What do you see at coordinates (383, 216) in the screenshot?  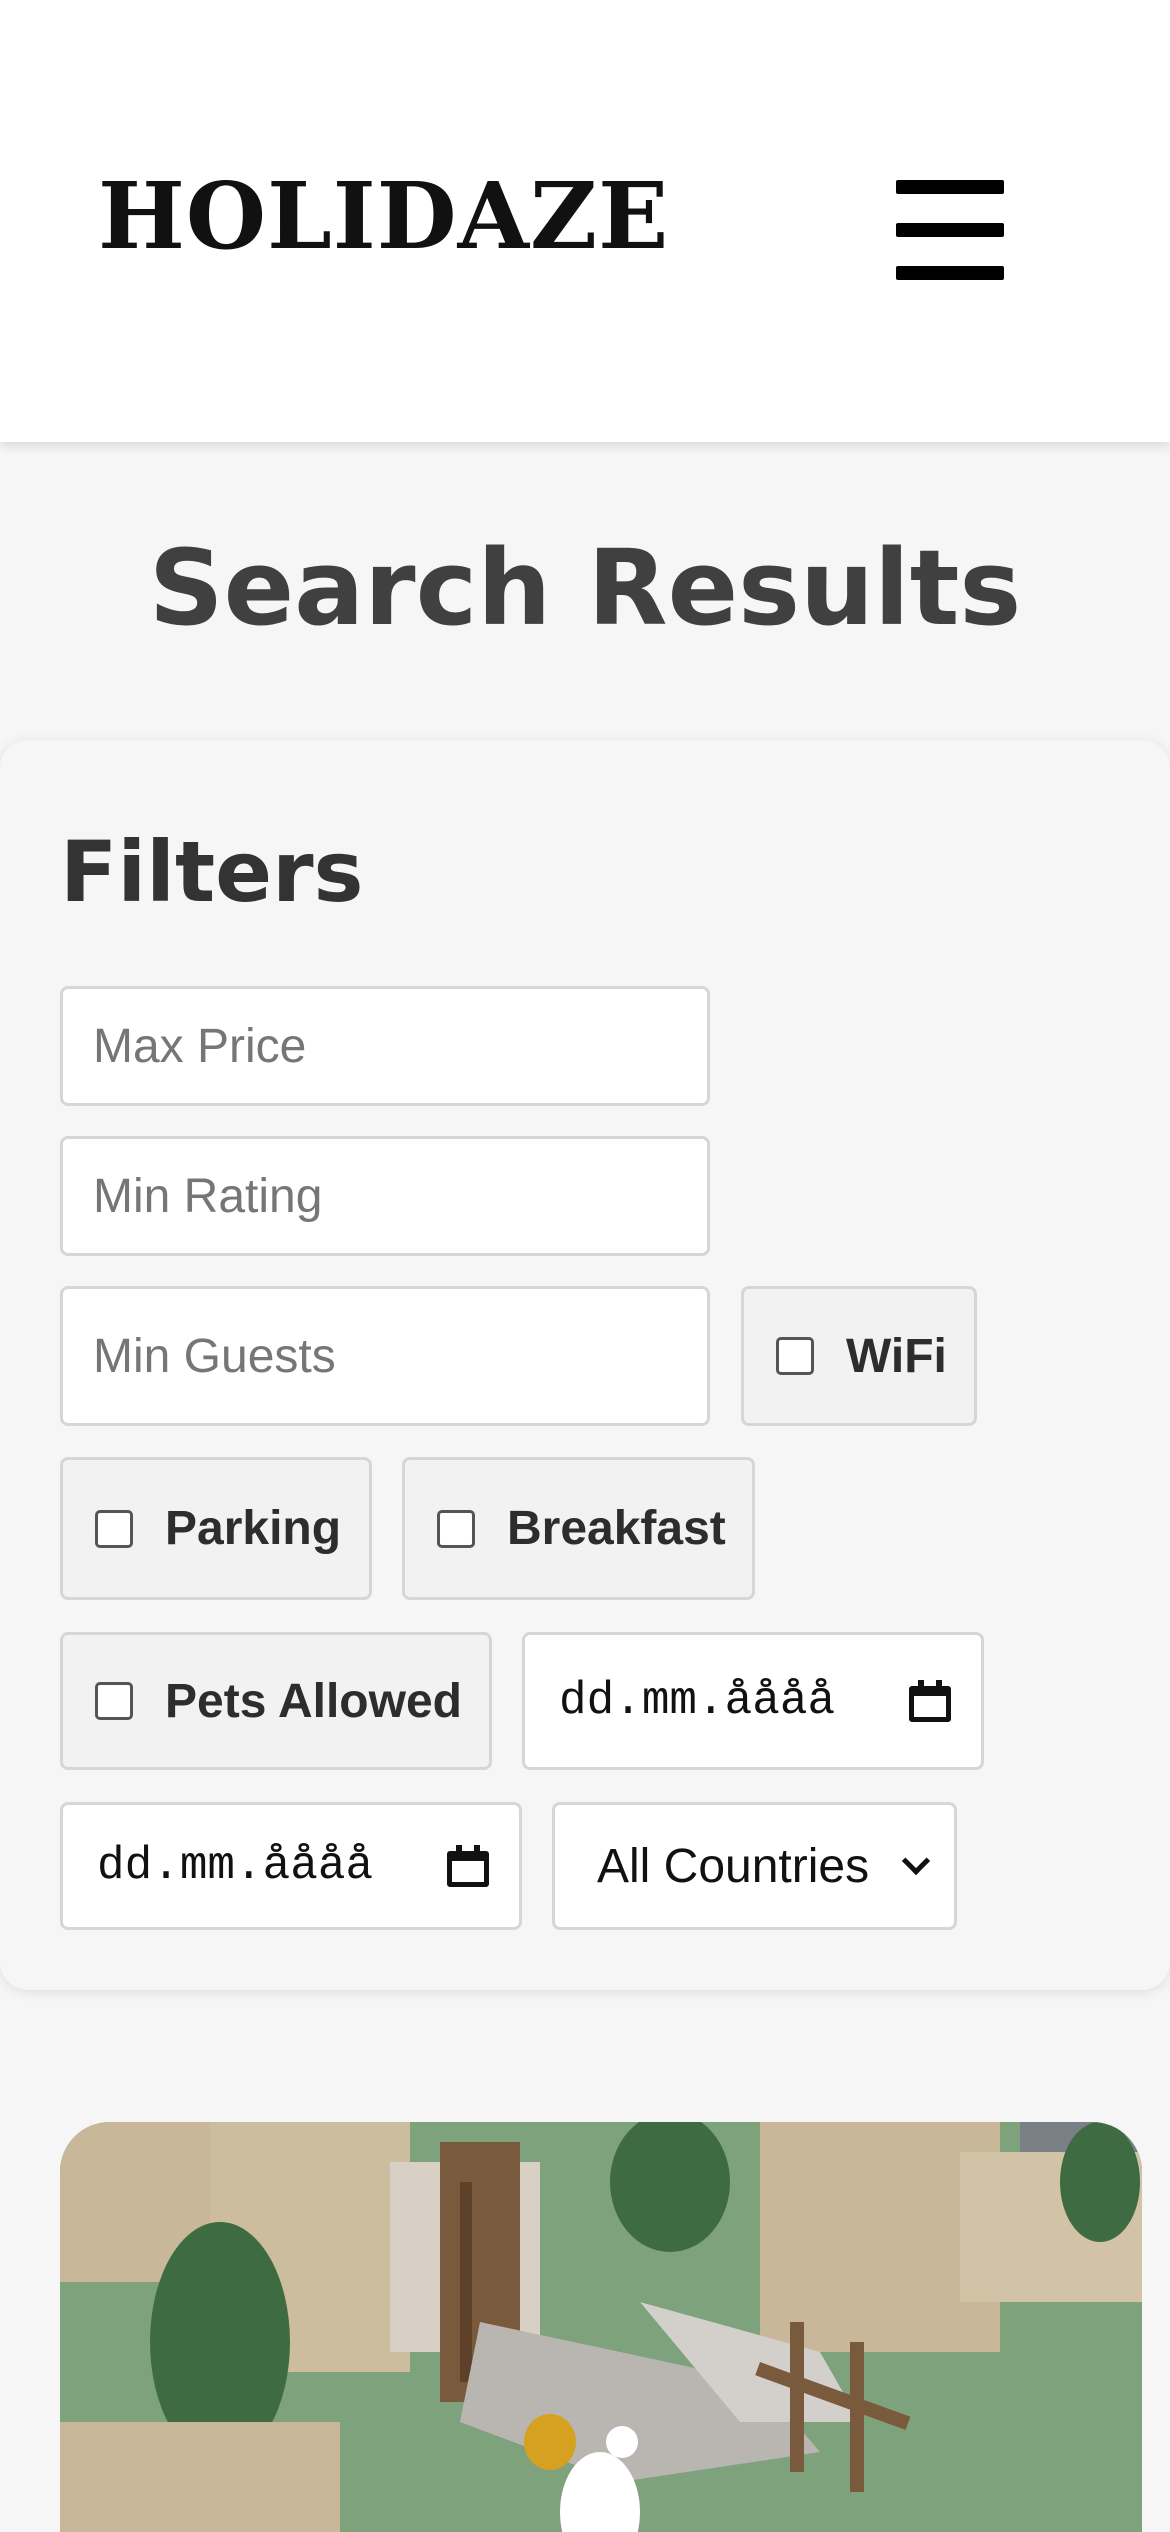 I see `logo: HOLIDAZE` at bounding box center [383, 216].